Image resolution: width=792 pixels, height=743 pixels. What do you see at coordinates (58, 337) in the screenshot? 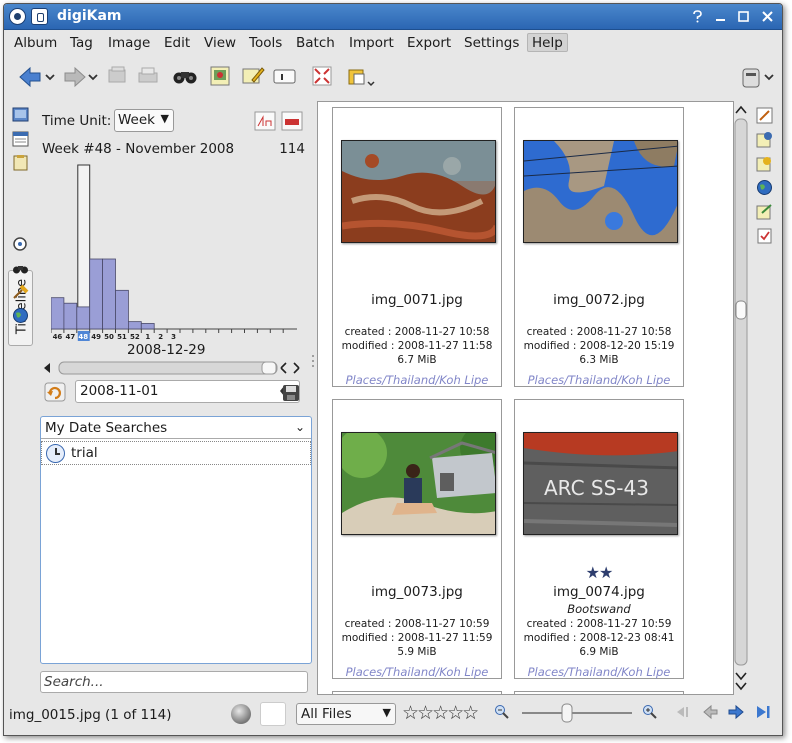
I see `histogram-week-label: 46` at bounding box center [58, 337].